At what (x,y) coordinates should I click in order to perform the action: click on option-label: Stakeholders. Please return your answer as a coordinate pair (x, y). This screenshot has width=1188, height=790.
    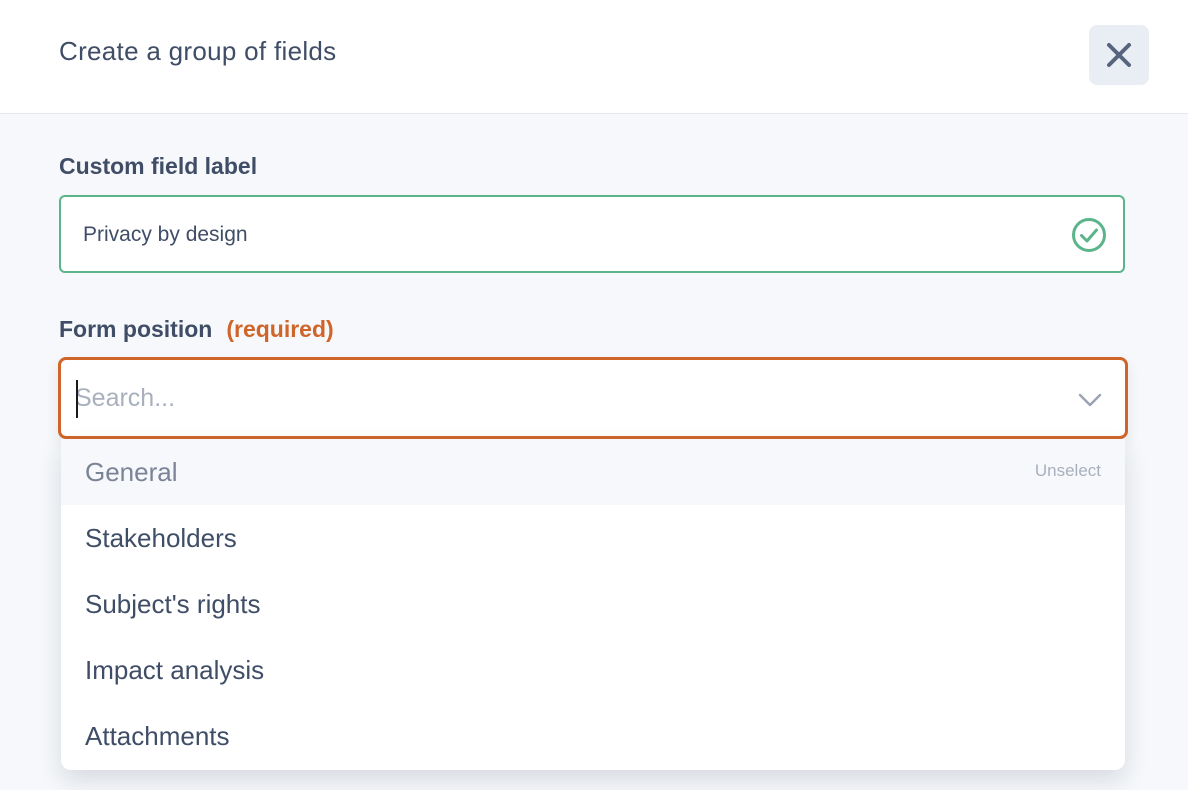
    Looking at the image, I should click on (161, 537).